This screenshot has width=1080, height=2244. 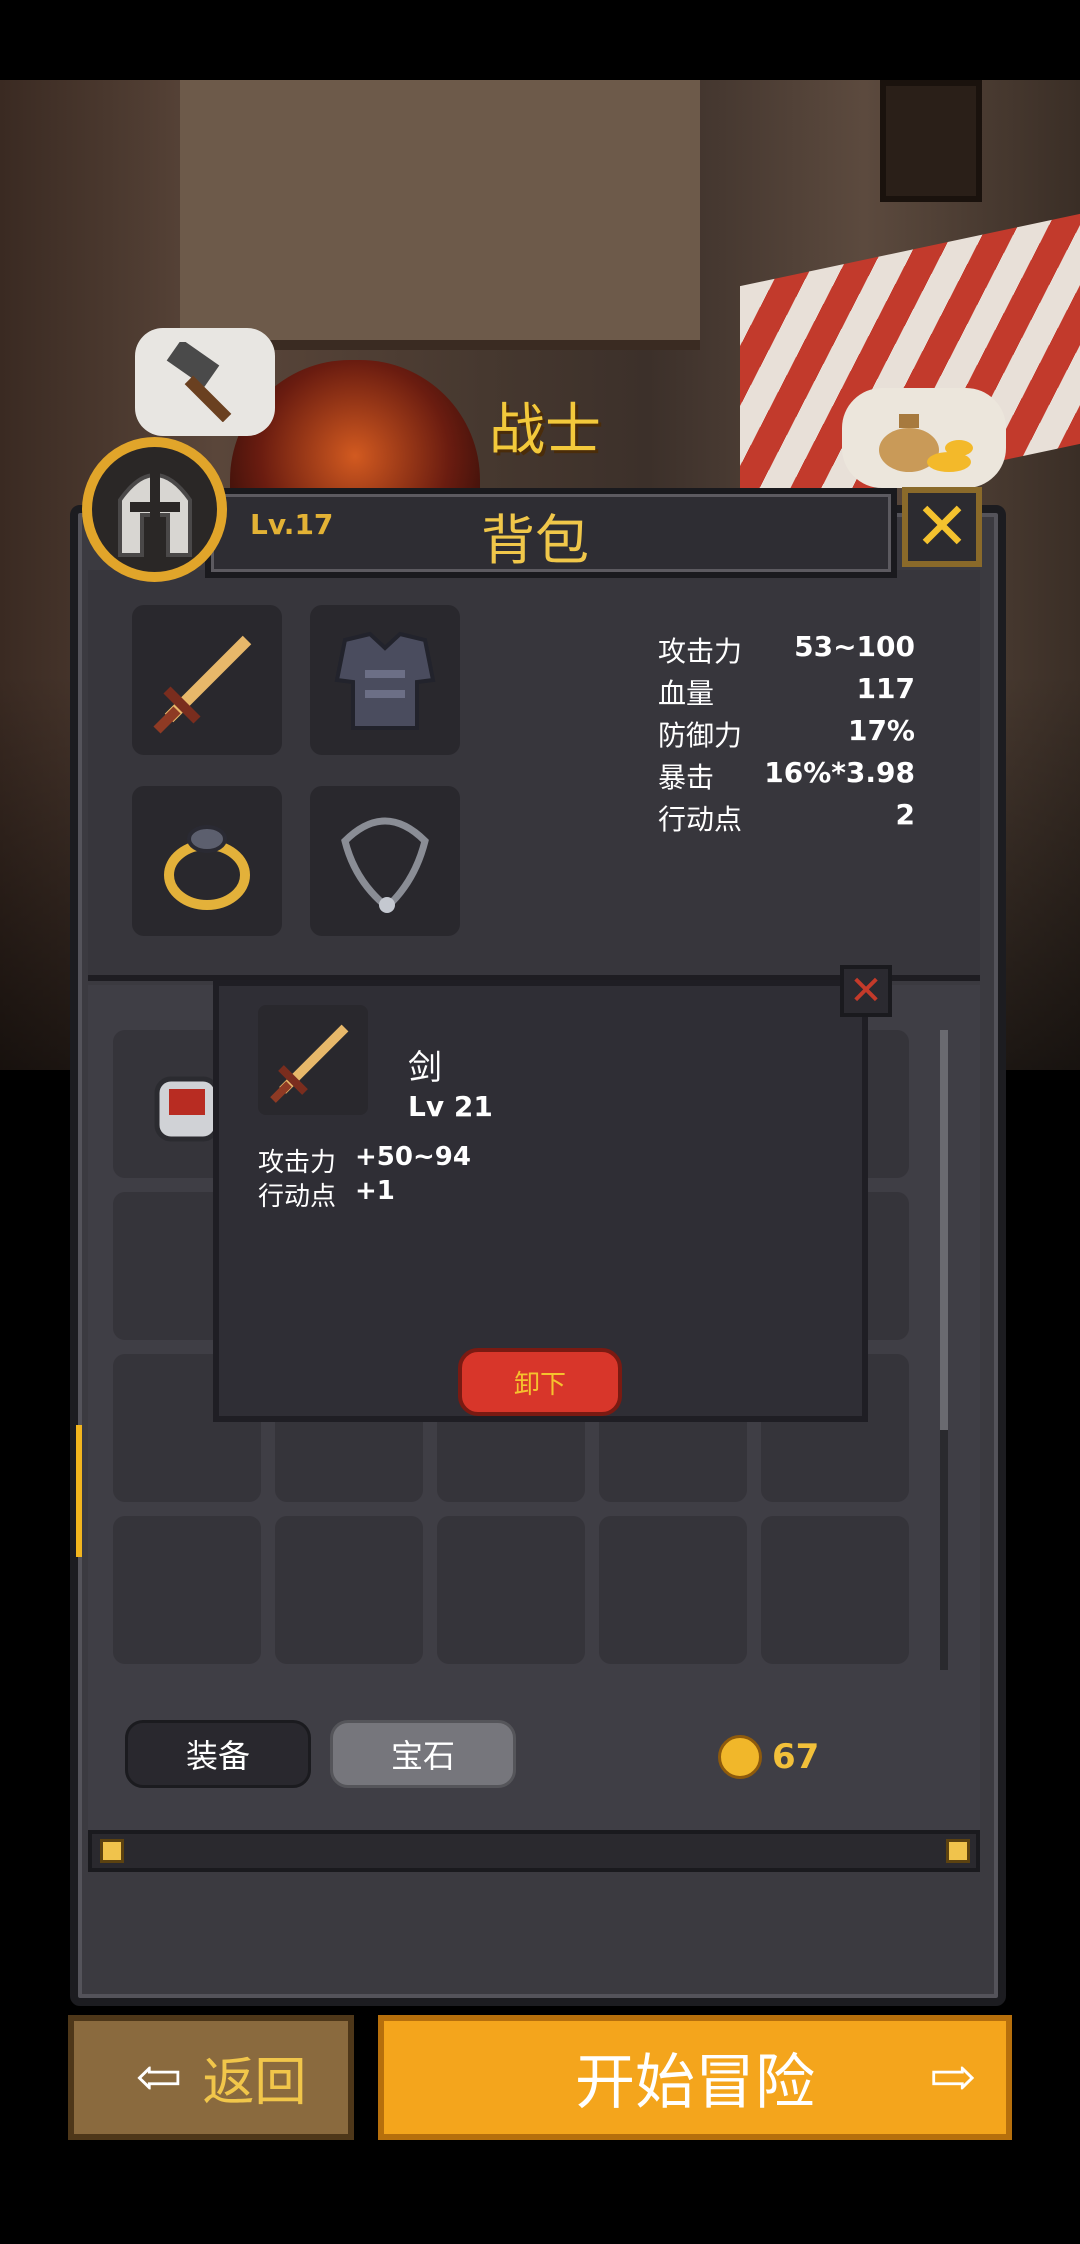 I want to click on tooltip-item-level: Lv 21, so click(x=450, y=1106).